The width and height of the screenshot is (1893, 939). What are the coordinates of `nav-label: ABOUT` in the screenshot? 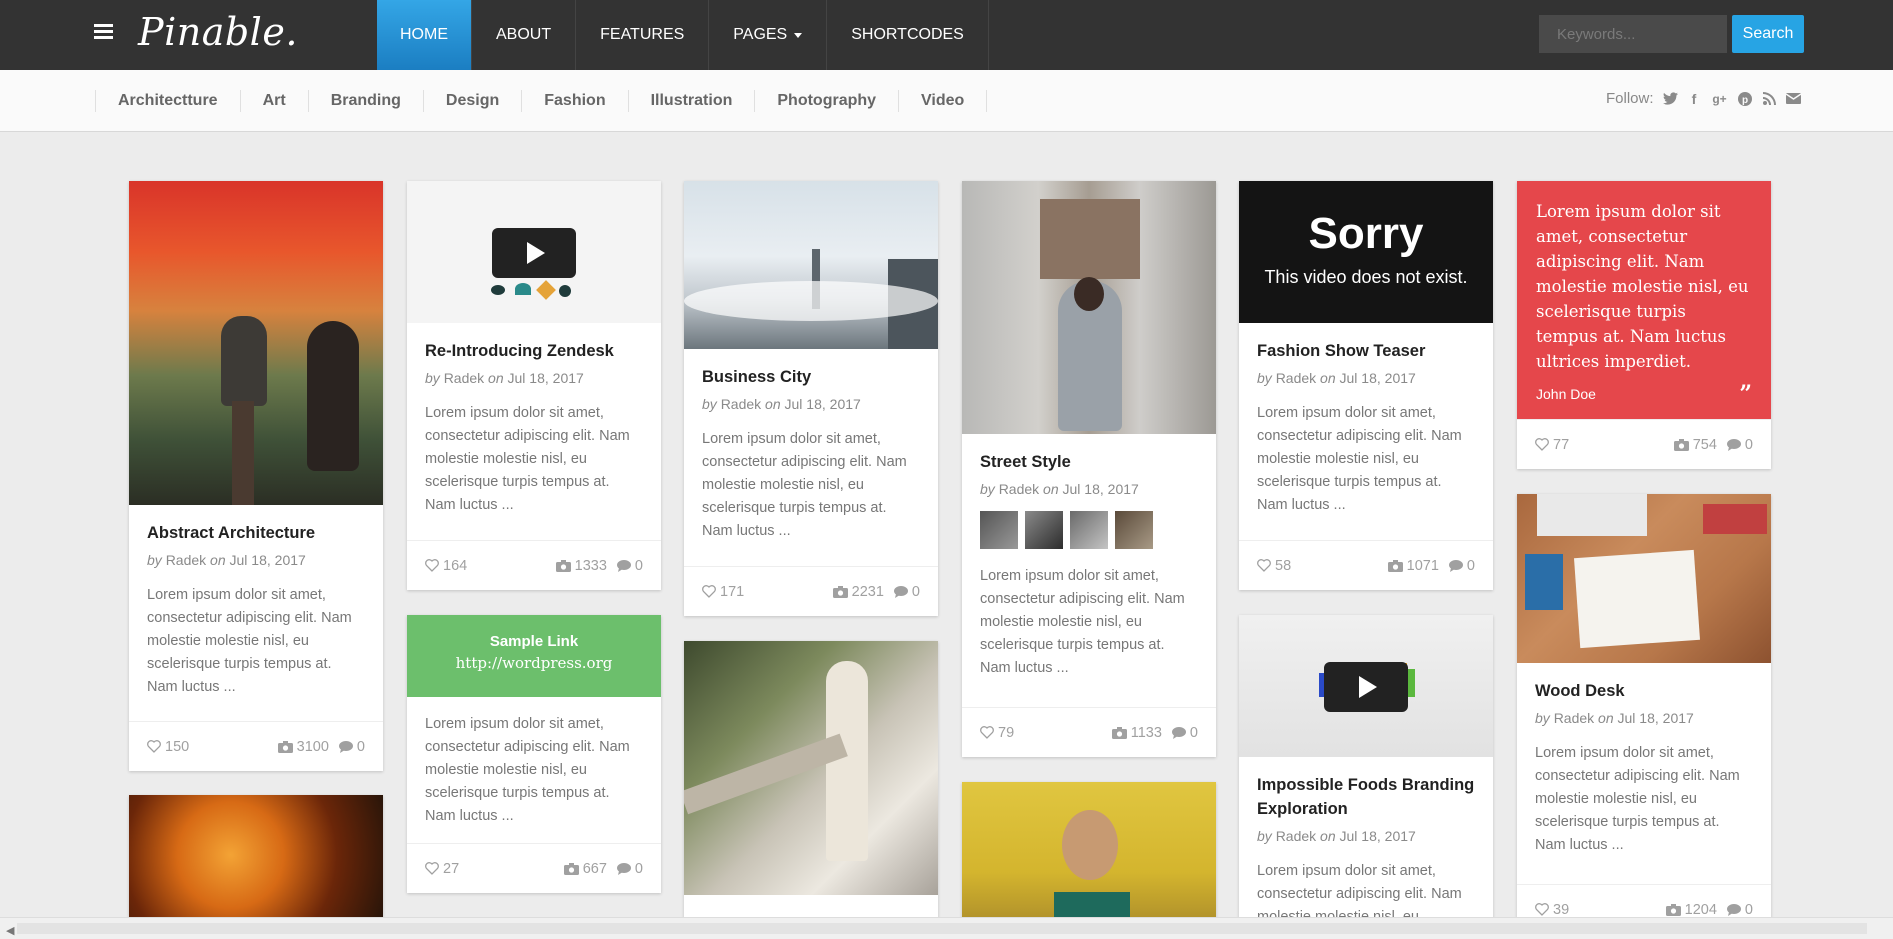 It's located at (524, 34).